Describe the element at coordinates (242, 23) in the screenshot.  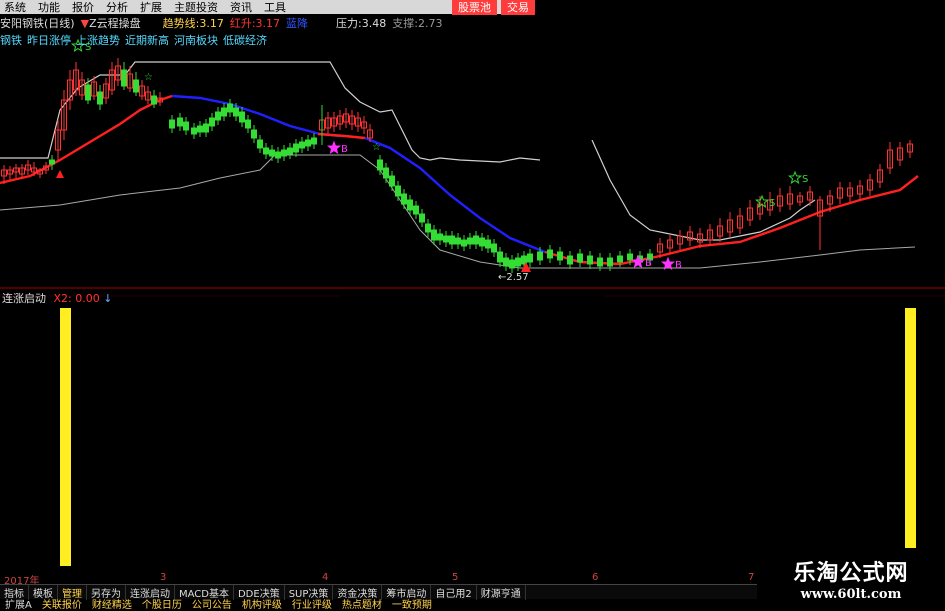
I see `red-label: 红升:` at that location.